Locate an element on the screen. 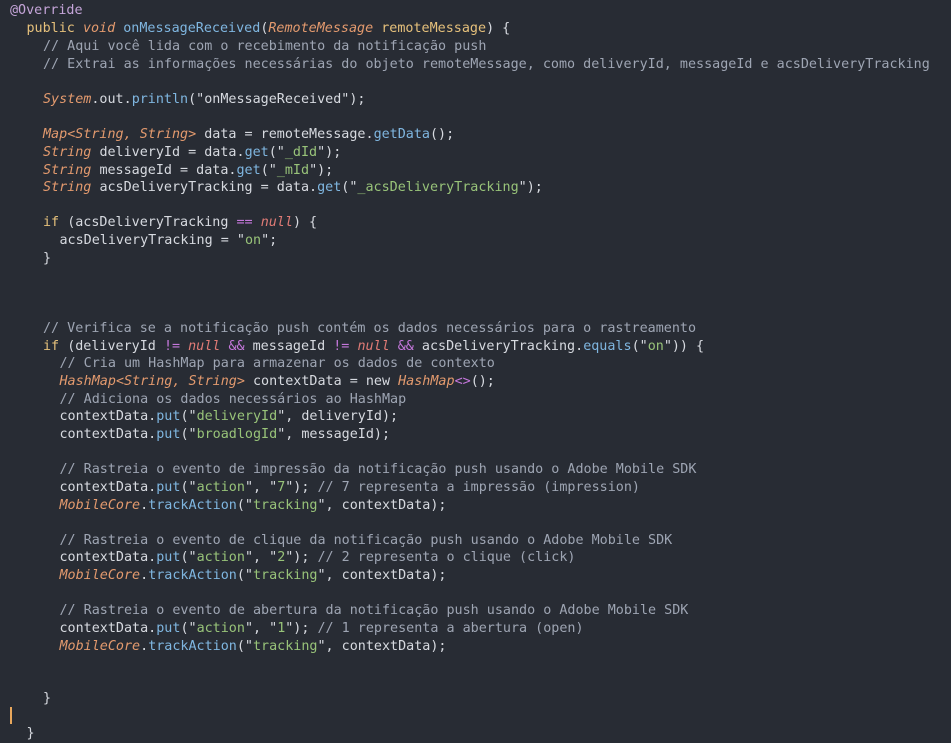 This screenshot has height=743, width=951. code-token: deliveryId is located at coordinates (237, 416).